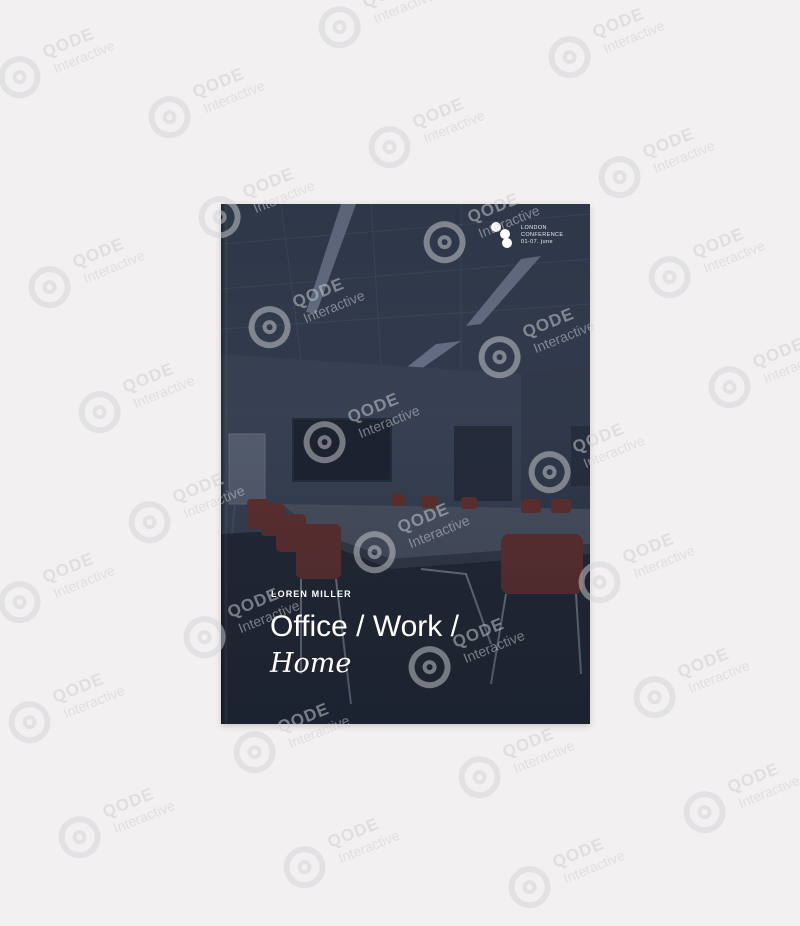 This screenshot has height=926, width=800. I want to click on book-title-line-2: Home, so click(311, 663).